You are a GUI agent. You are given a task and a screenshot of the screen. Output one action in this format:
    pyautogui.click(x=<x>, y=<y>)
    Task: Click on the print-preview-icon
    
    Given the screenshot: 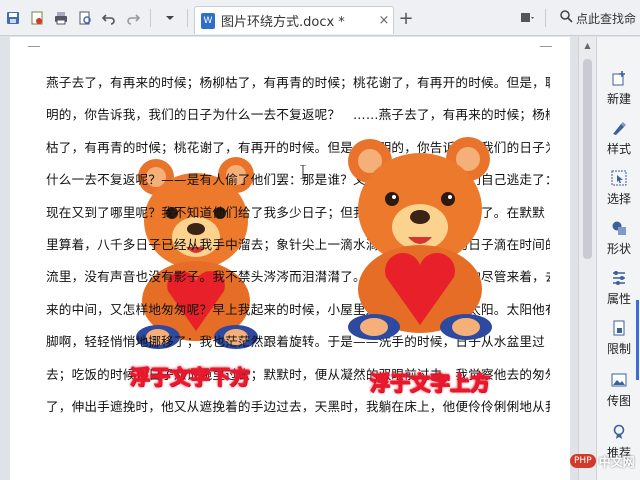 What is the action you would take?
    pyautogui.click(x=85, y=18)
    